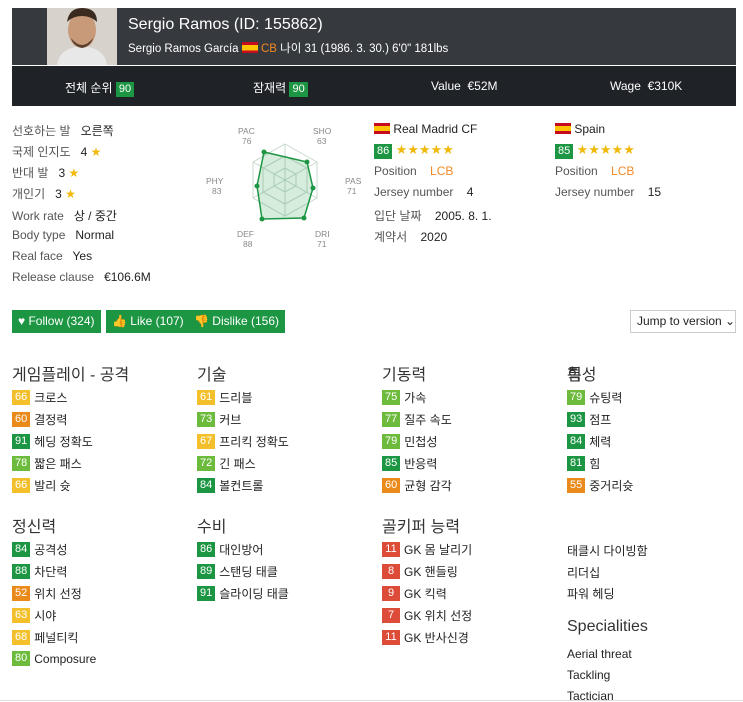 This screenshot has width=743, height=702. I want to click on section-title: 골키퍼 능력, so click(421, 527).